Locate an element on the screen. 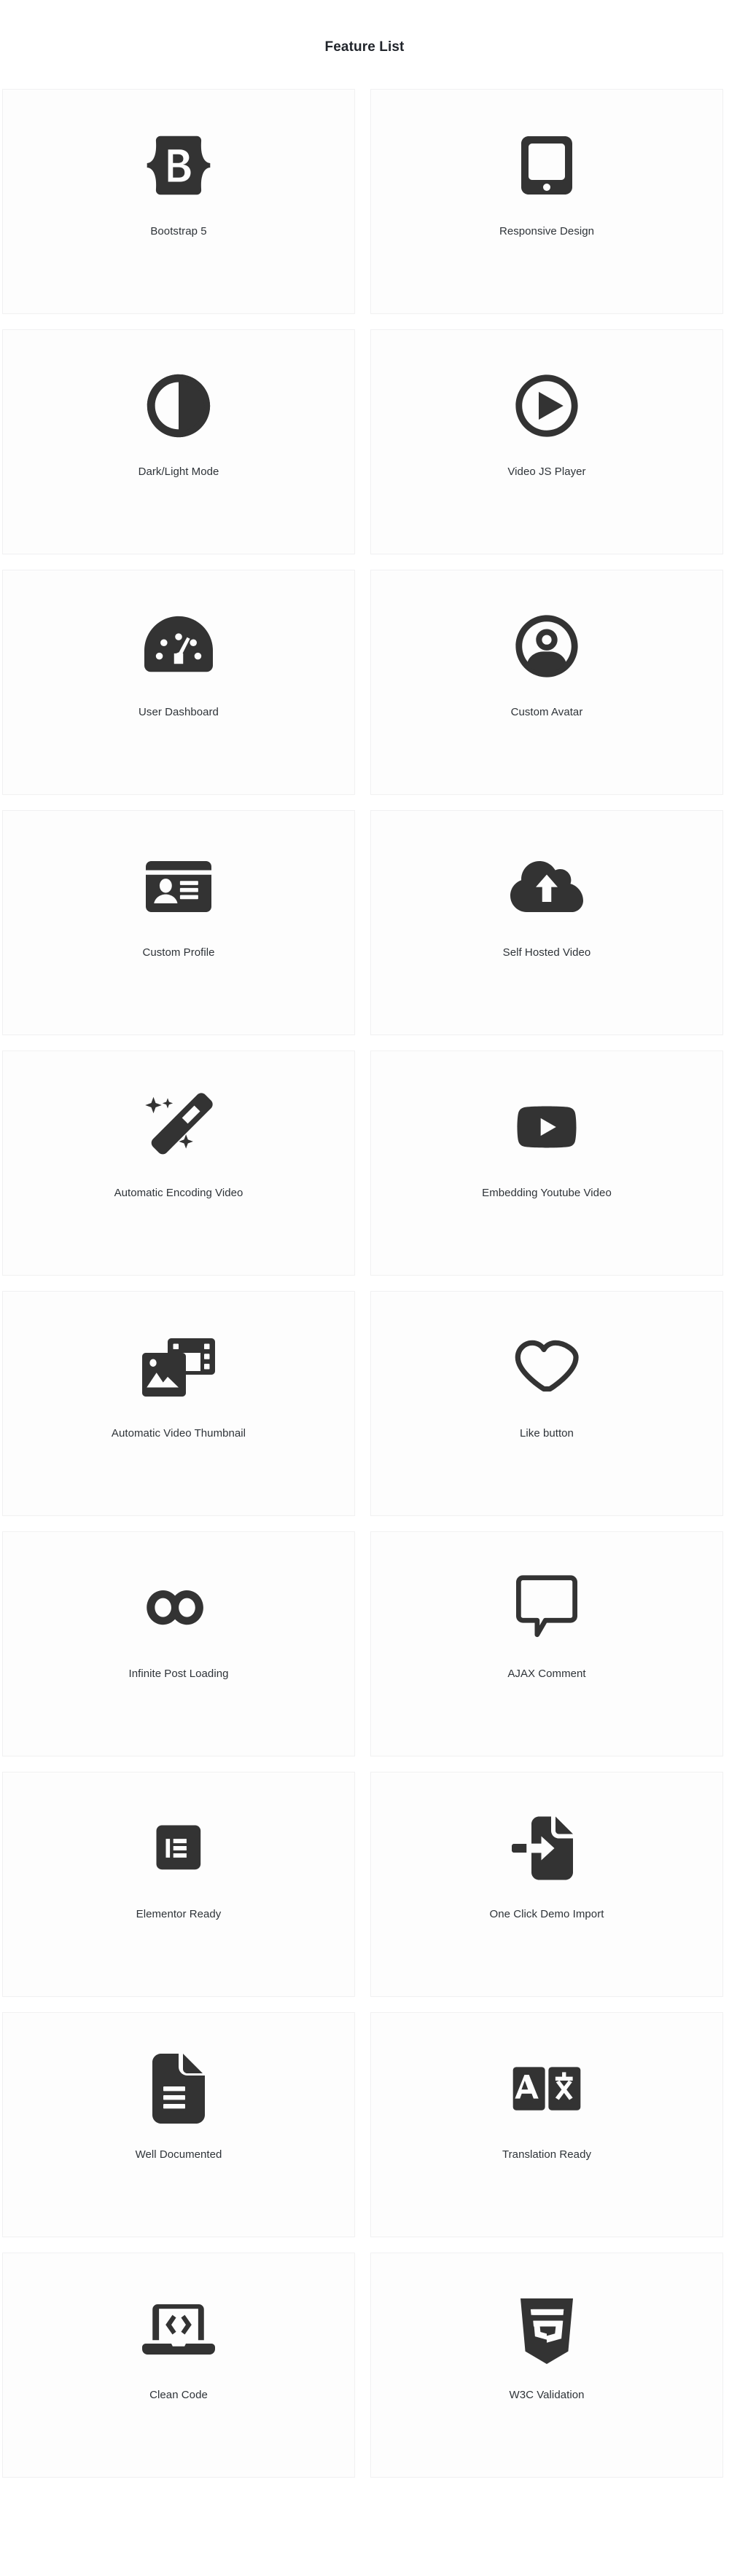 This screenshot has width=729, height=2576. feature-card: Self Hosted Video is located at coordinates (546, 922).